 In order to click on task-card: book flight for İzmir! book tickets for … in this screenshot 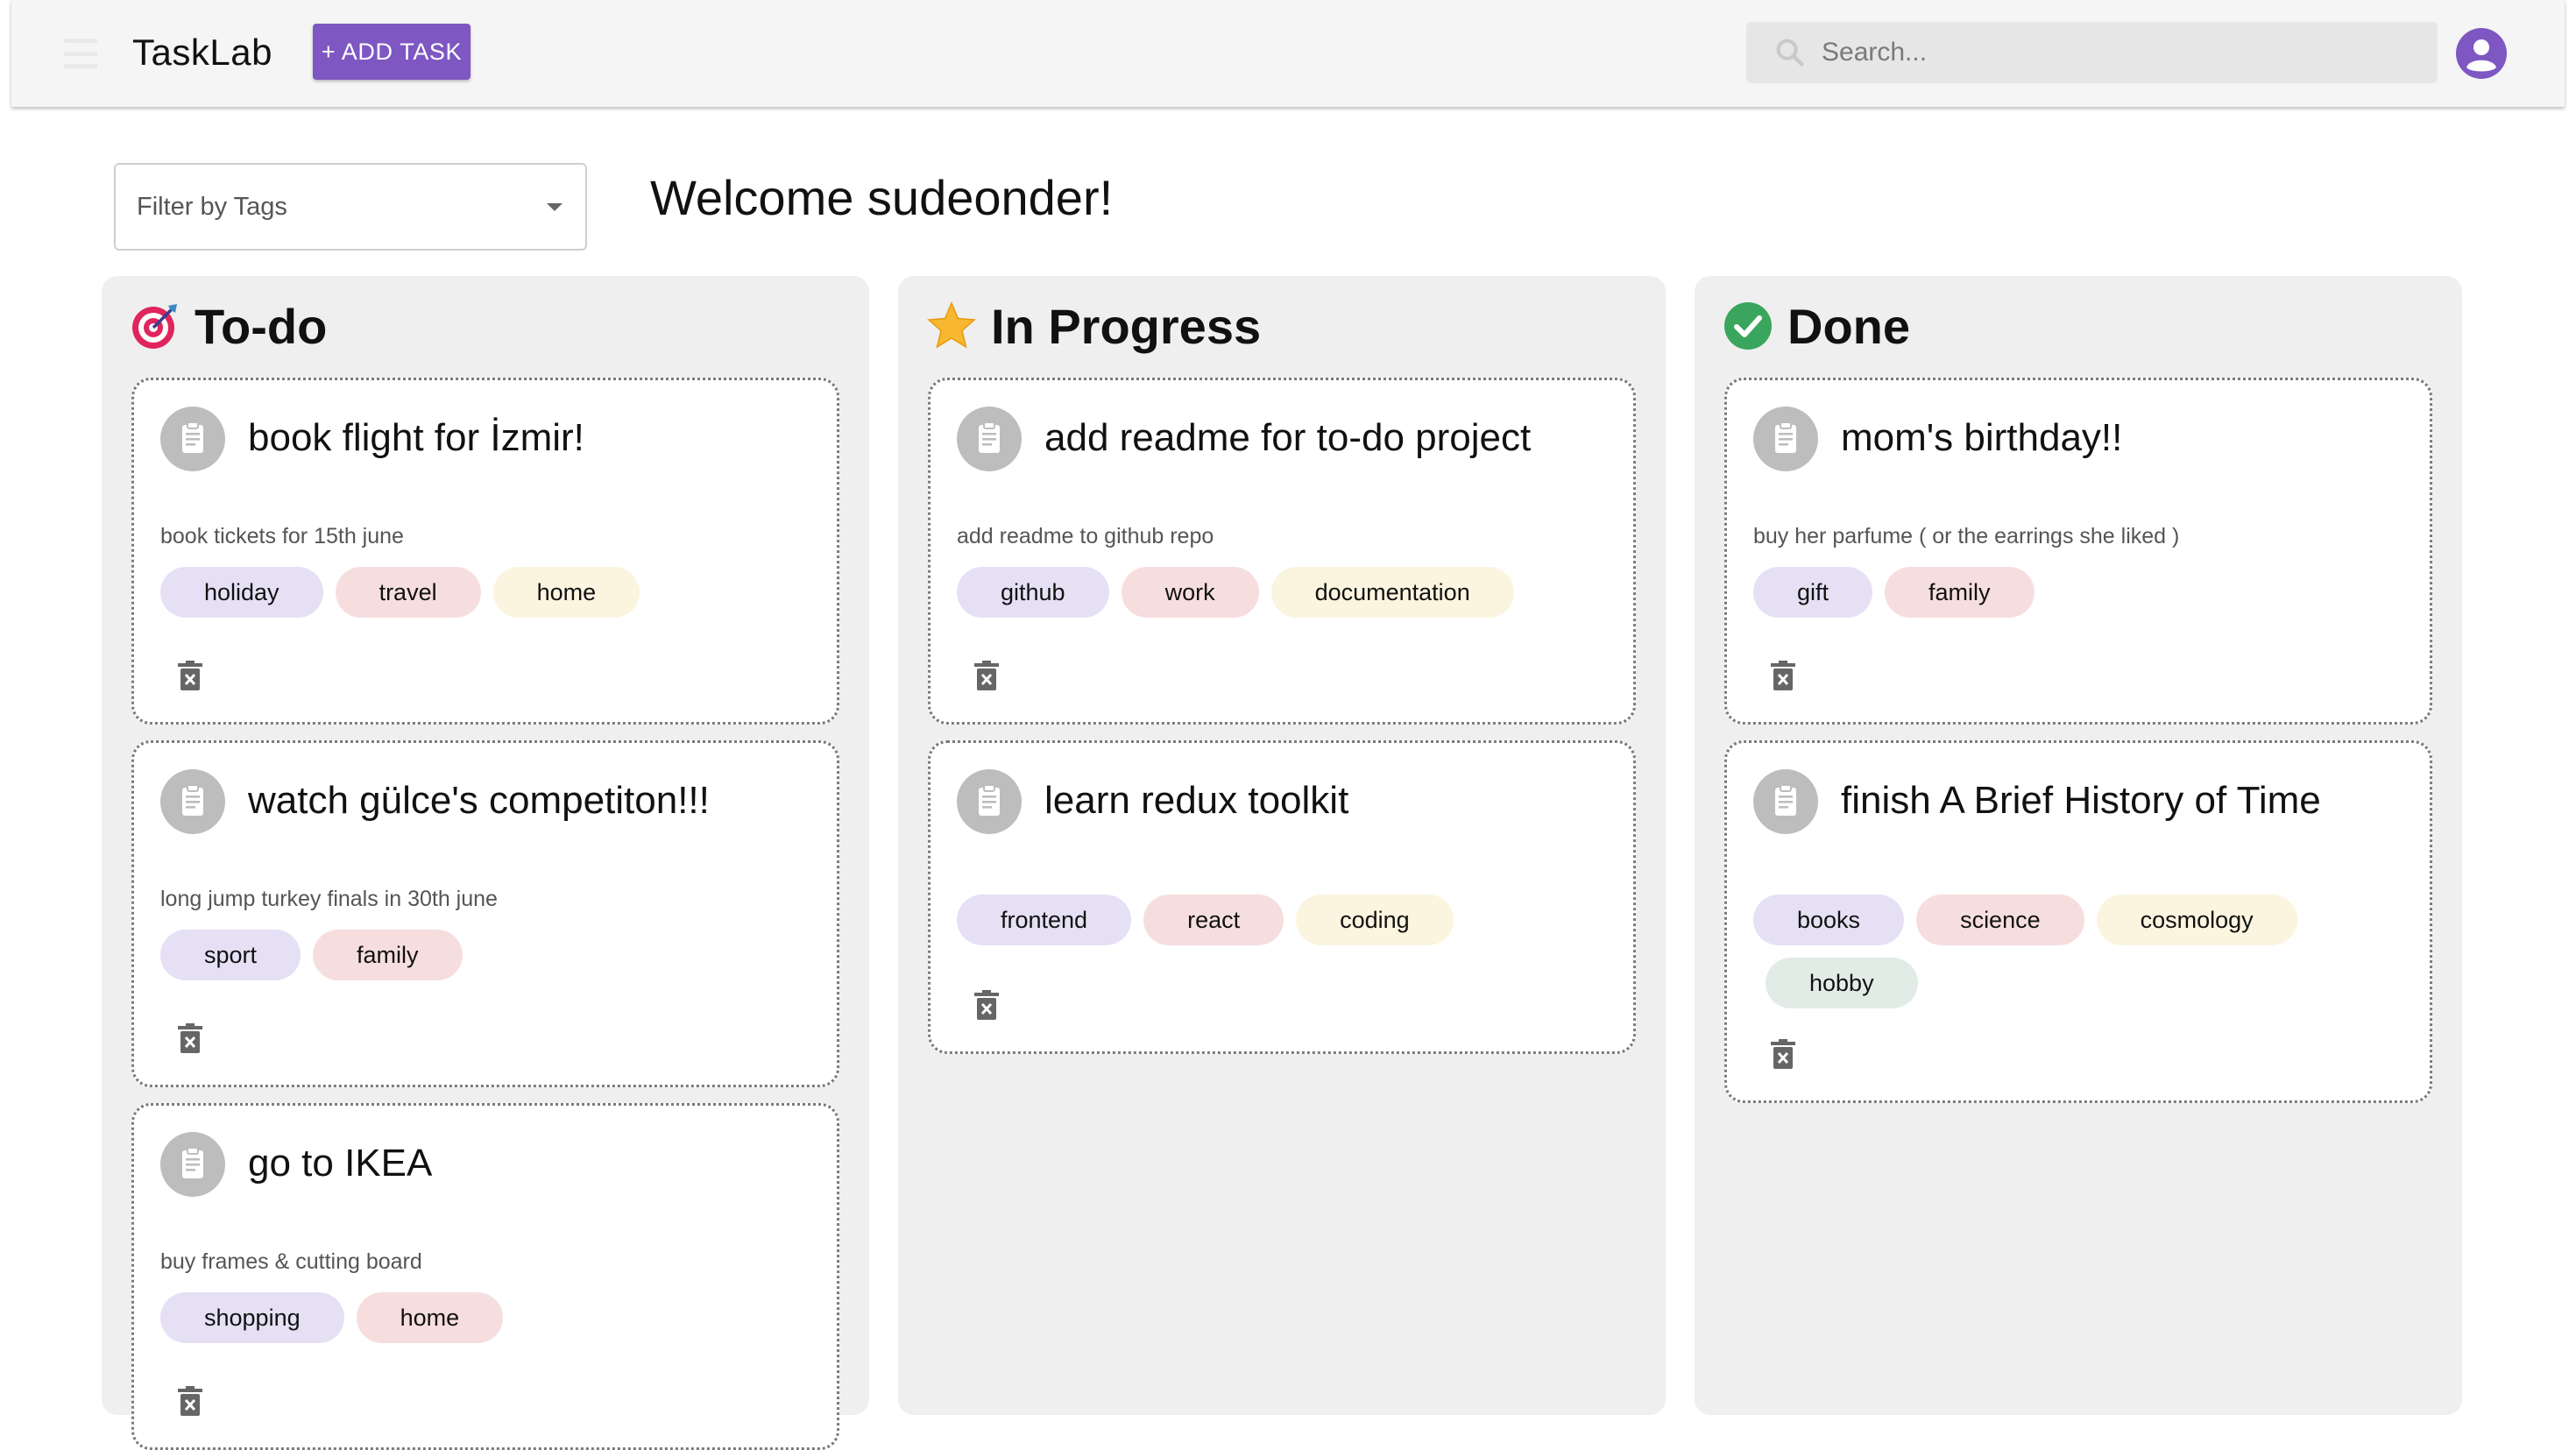, I will do `click(485, 551)`.